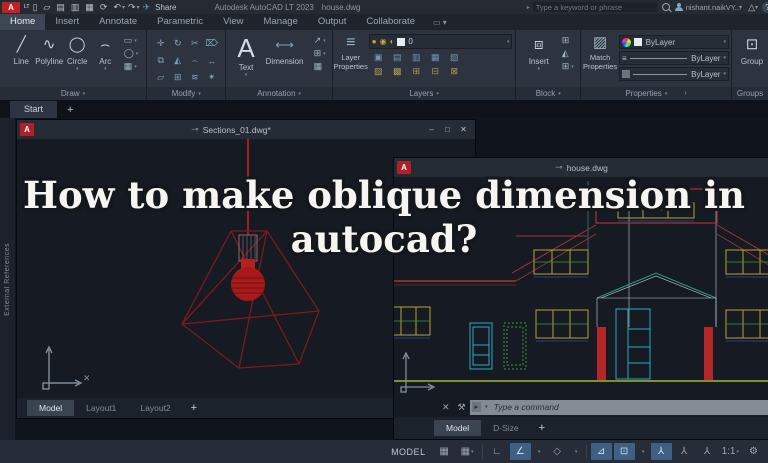 The height and width of the screenshot is (463, 768). Describe the element at coordinates (131, 40) in the screenshot. I see `rectangle-button: ▭ ▾` at that location.